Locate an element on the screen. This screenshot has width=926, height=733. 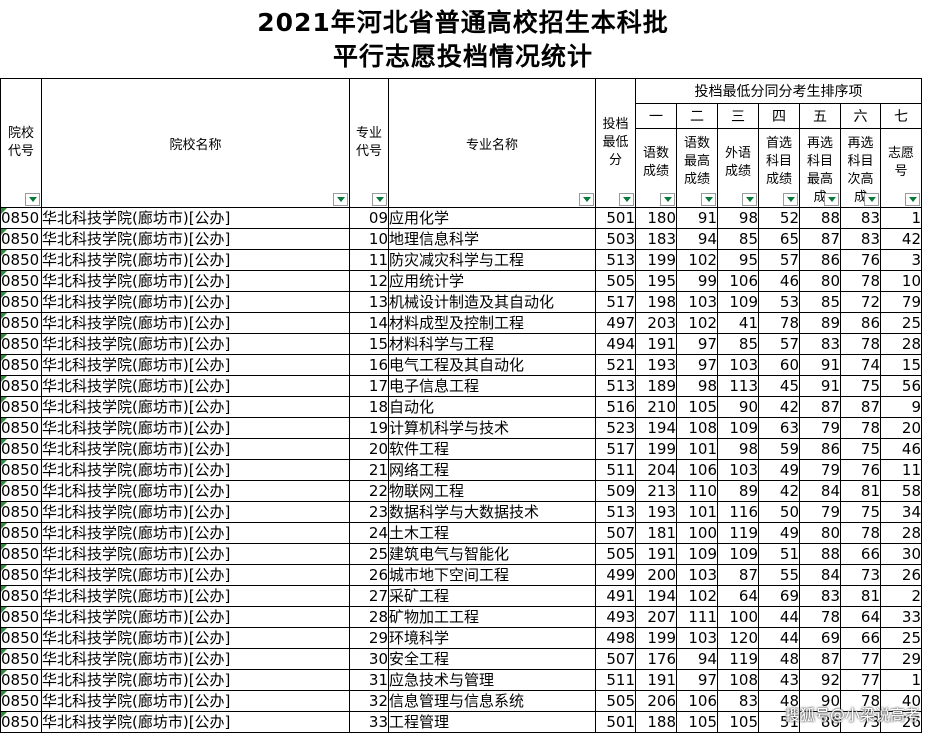
rank4-cell: 57 is located at coordinates (779, 260).